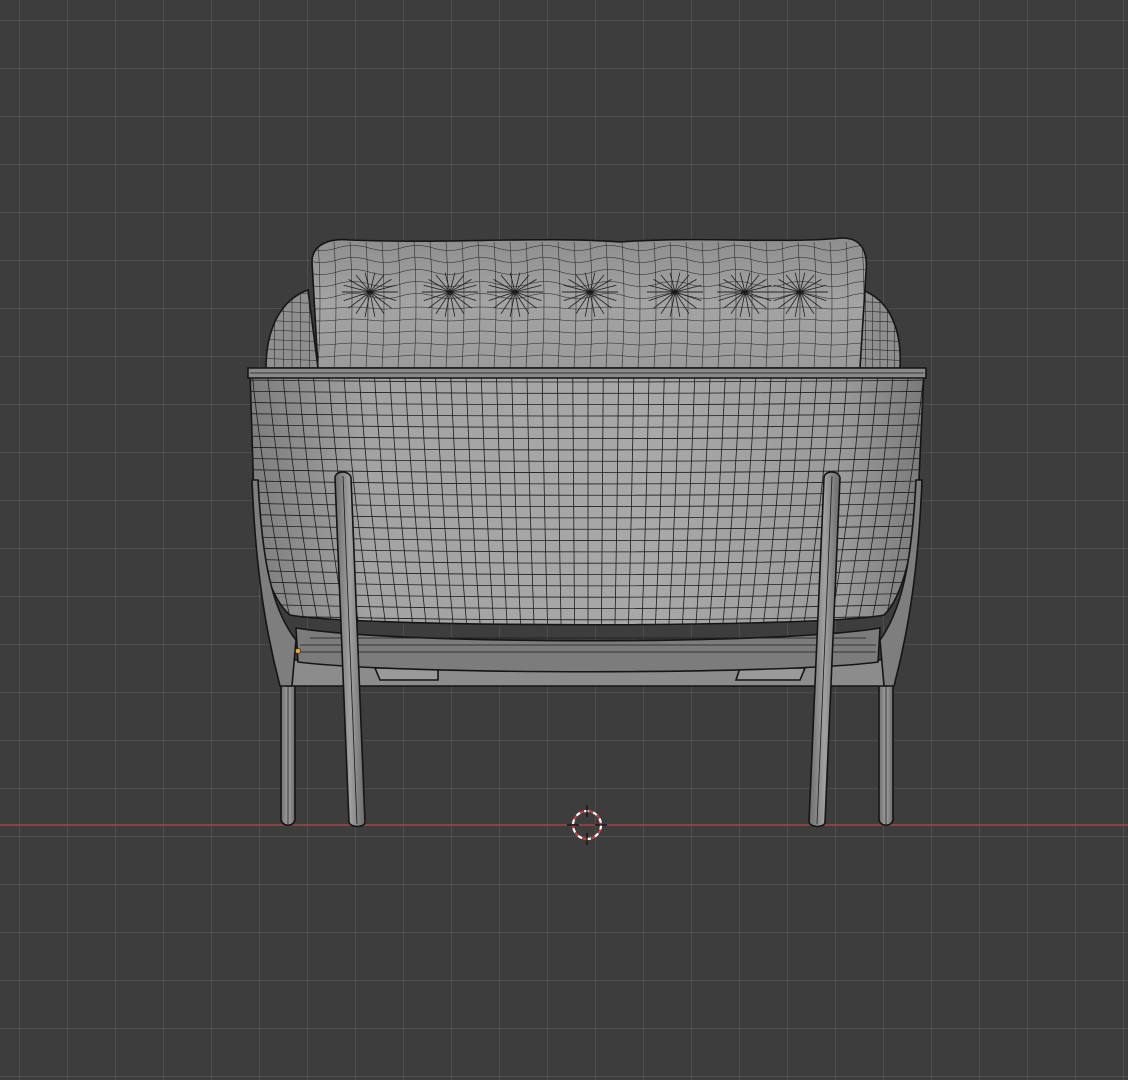 The image size is (1128, 1080). Describe the element at coordinates (292, 293) in the screenshot. I see `mesh-edge` at that location.